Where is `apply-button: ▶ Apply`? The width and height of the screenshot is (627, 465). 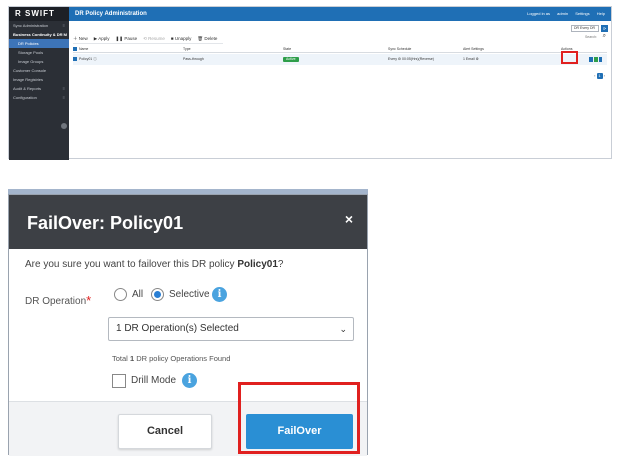 apply-button: ▶ Apply is located at coordinates (102, 39).